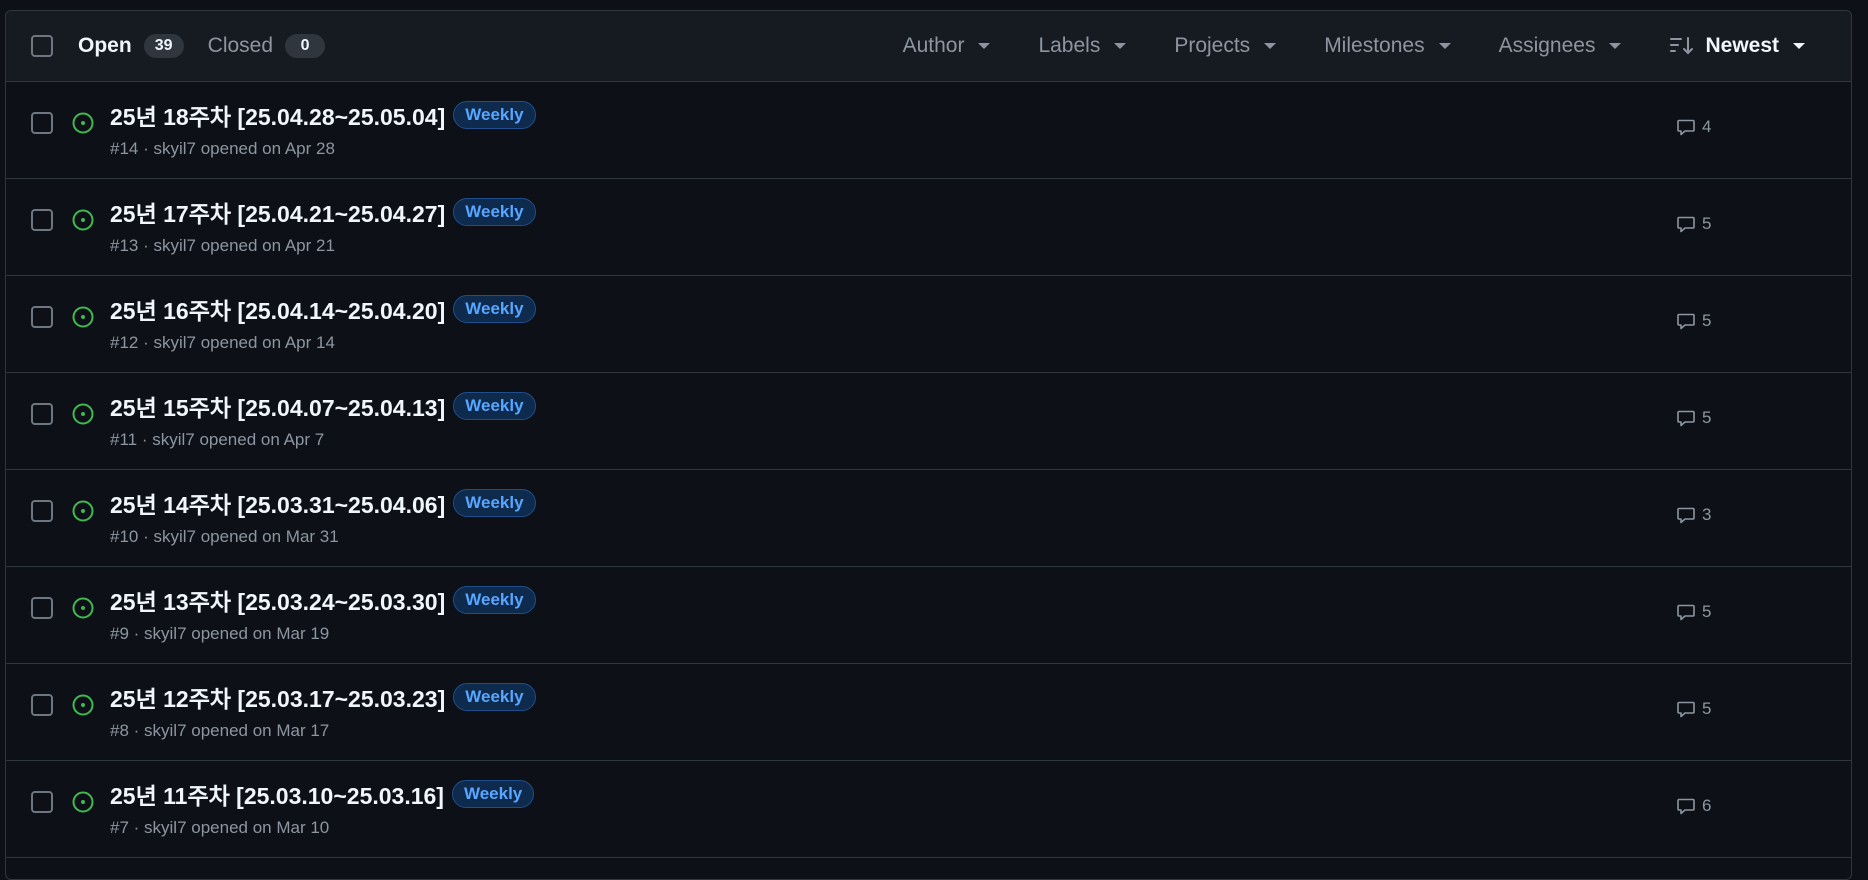  What do you see at coordinates (1707, 126) in the screenshot?
I see `issue-comment-count: 4` at bounding box center [1707, 126].